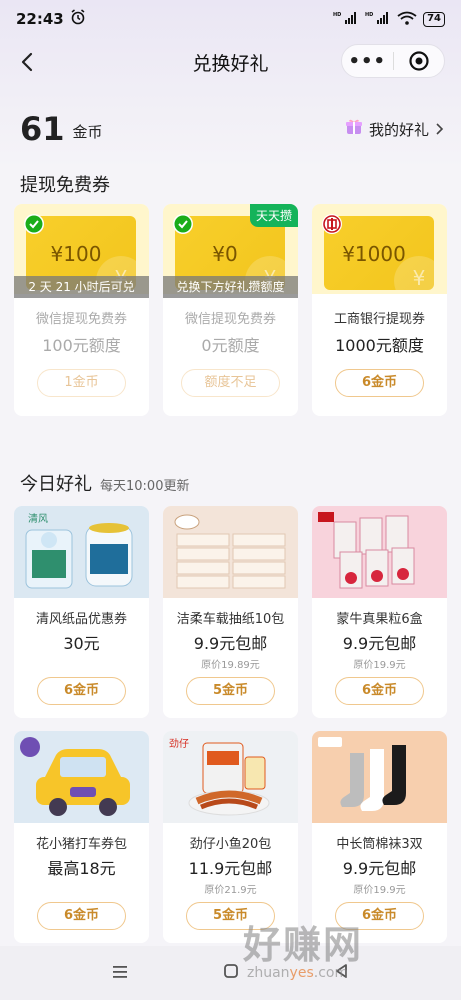 The image size is (461, 1000). I want to click on home-icon, so click(231, 973).